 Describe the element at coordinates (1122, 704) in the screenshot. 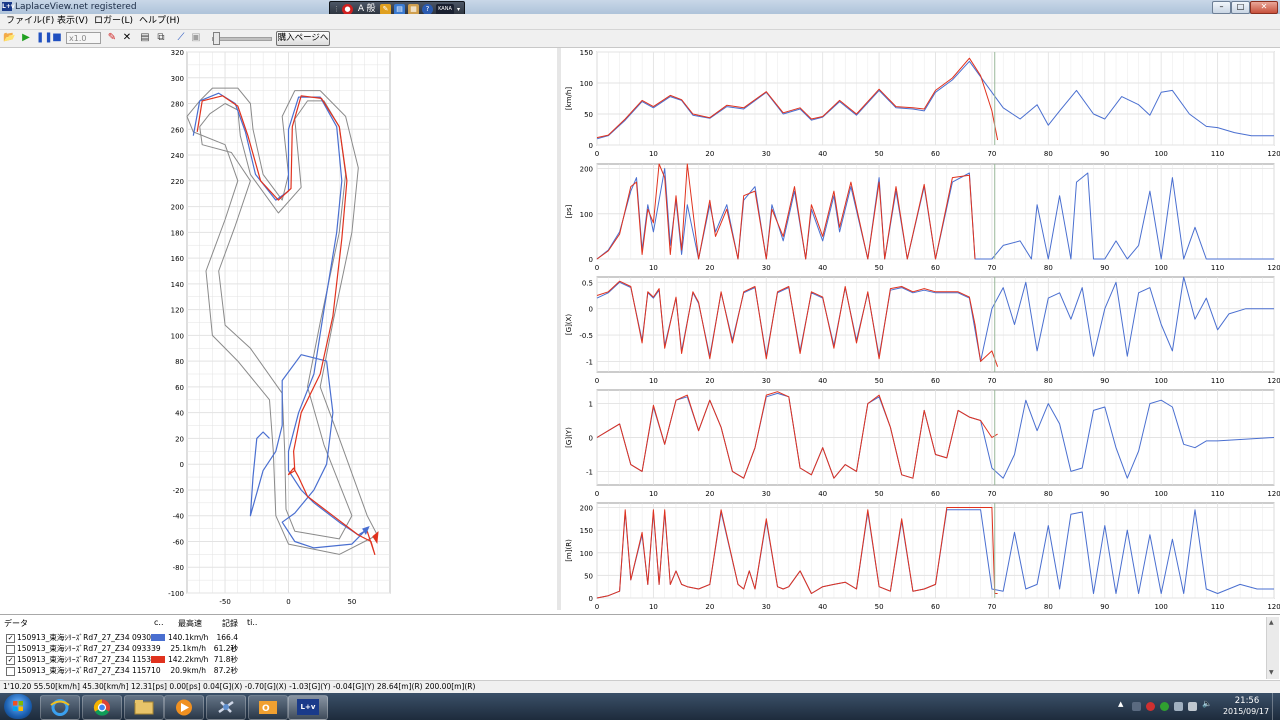

I see `tray-expand-icon: ▲` at that location.